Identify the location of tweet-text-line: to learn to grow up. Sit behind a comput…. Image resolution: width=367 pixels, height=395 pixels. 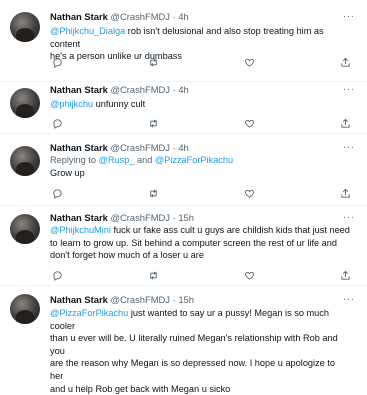
(194, 242).